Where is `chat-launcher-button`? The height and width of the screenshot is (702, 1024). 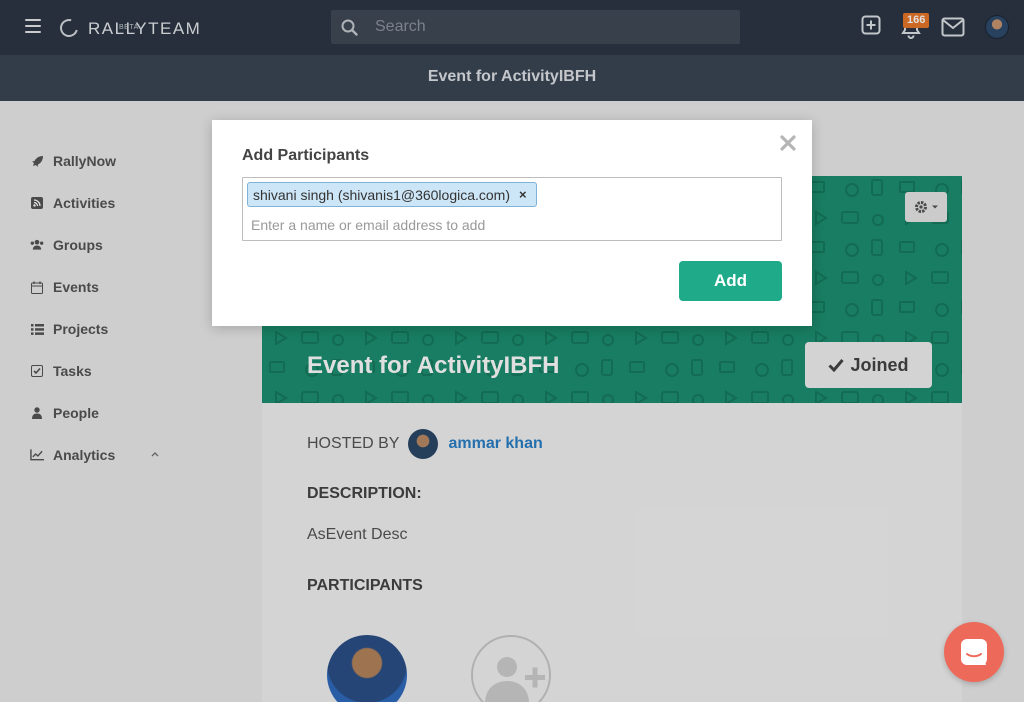
chat-launcher-button is located at coordinates (974, 652).